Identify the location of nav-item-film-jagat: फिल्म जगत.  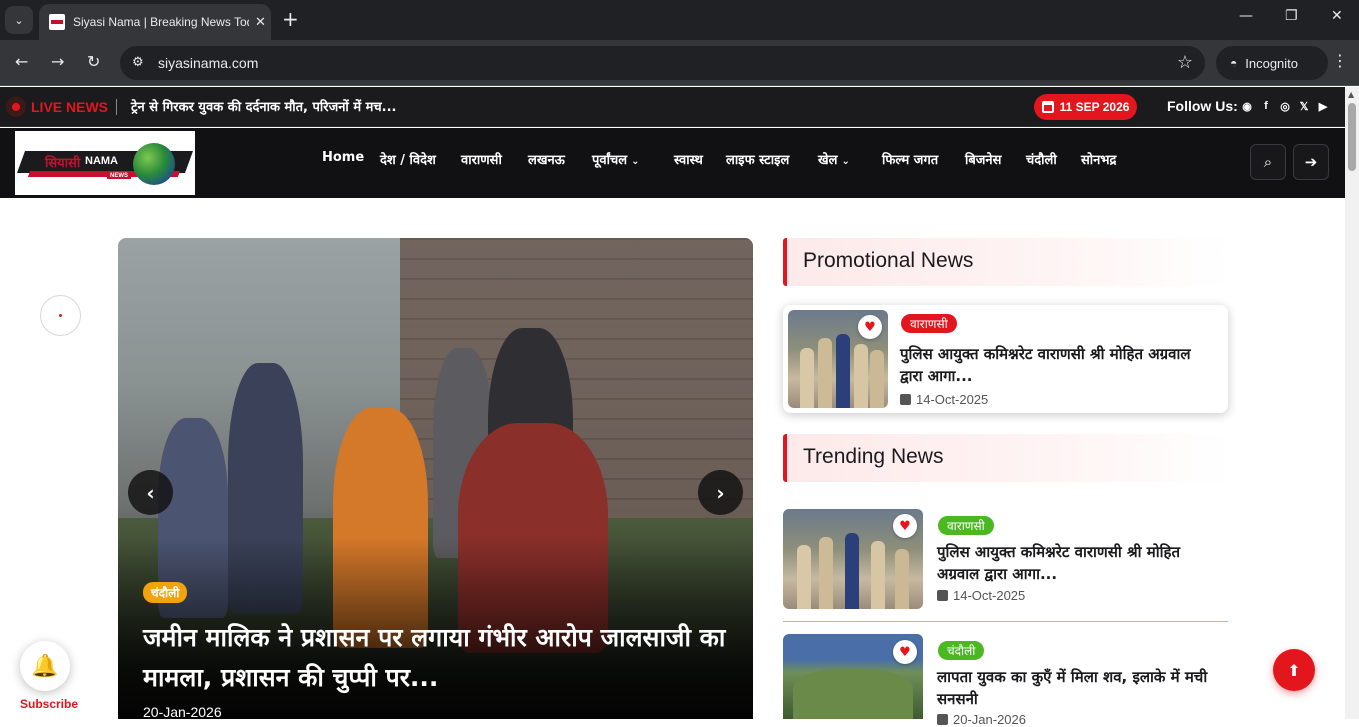
(910, 159).